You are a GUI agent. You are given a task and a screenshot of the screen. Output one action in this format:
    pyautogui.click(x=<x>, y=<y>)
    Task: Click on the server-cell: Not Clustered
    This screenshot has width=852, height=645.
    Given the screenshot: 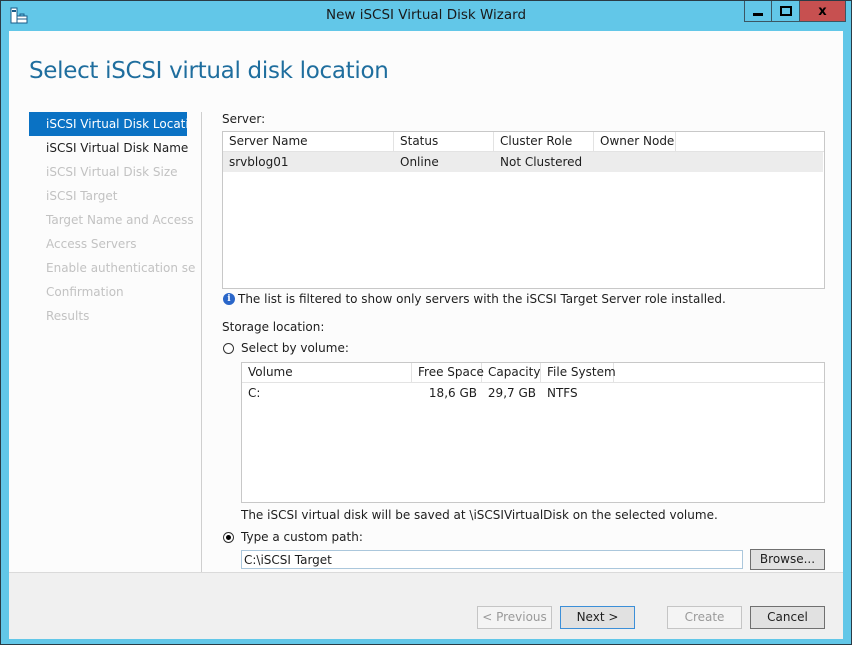 What is the action you would take?
    pyautogui.click(x=541, y=162)
    